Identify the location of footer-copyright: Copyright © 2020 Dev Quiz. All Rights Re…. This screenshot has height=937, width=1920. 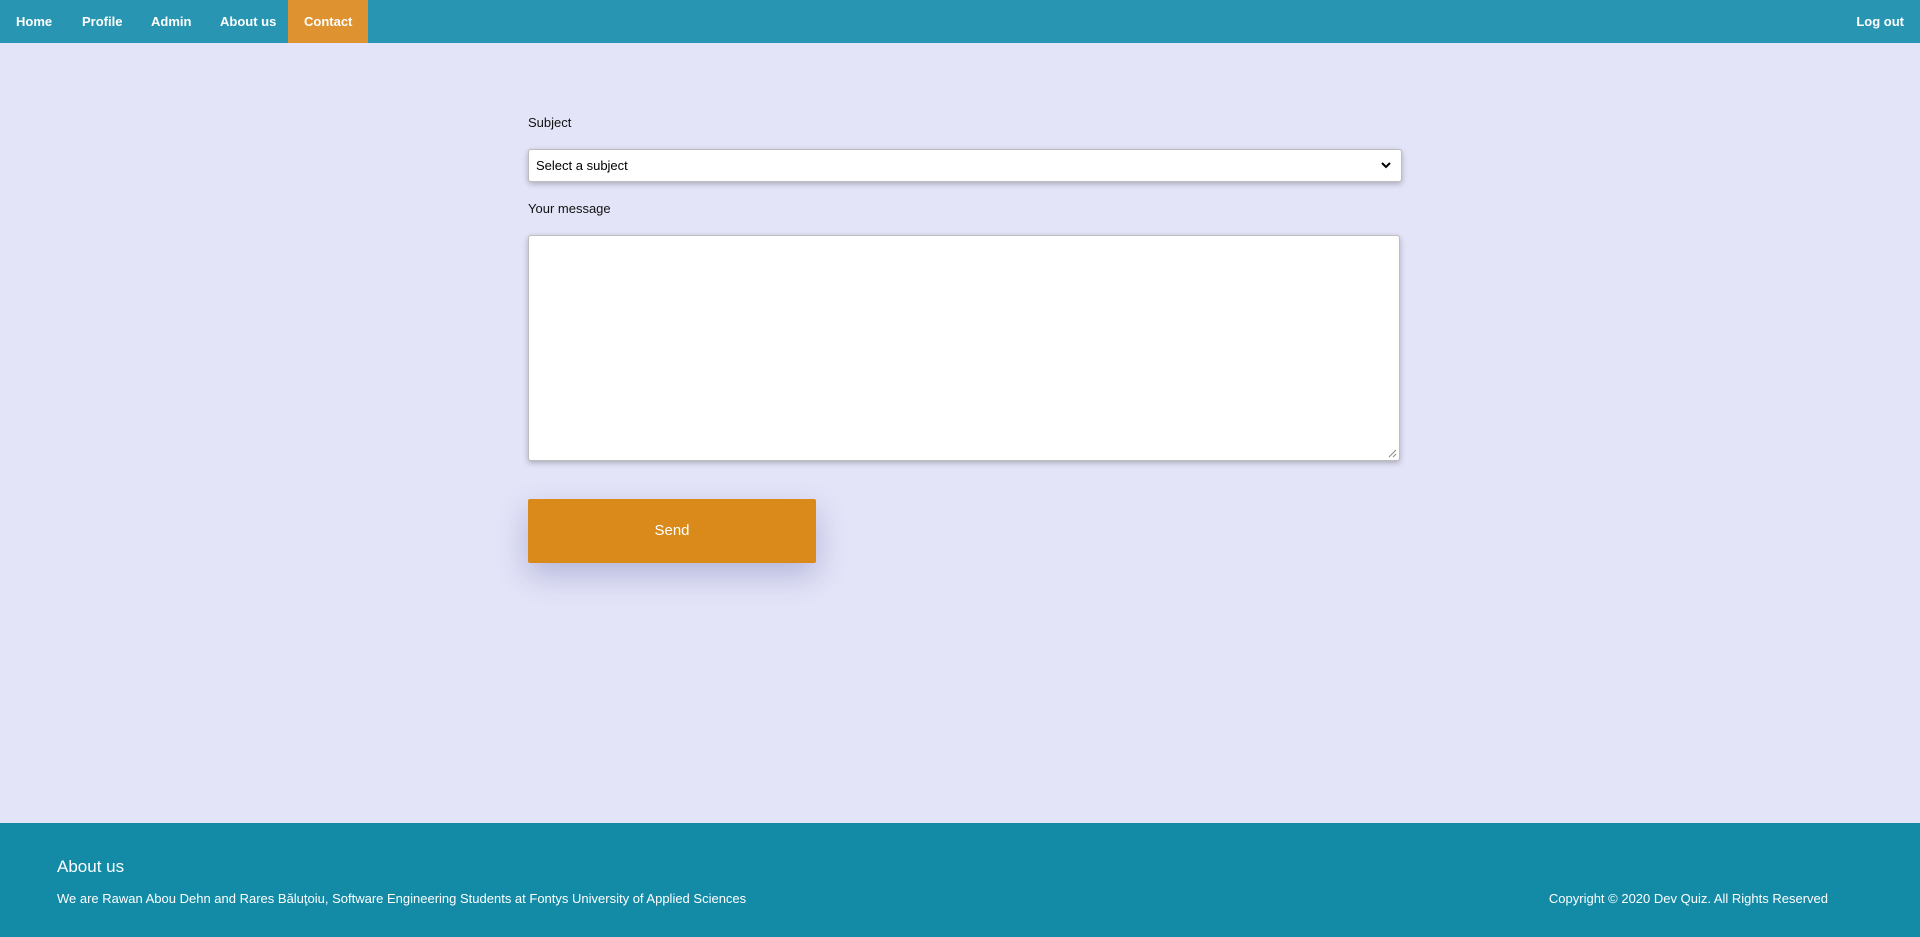
(1688, 898).